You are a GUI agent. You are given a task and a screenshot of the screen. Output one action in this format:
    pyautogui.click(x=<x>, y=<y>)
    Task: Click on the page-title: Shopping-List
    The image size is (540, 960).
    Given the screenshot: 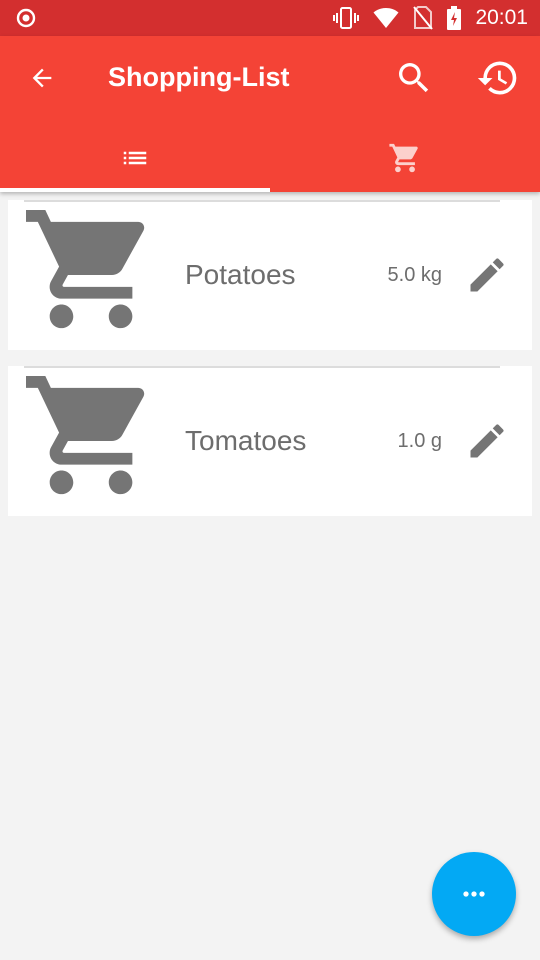 What is the action you would take?
    pyautogui.click(x=199, y=77)
    